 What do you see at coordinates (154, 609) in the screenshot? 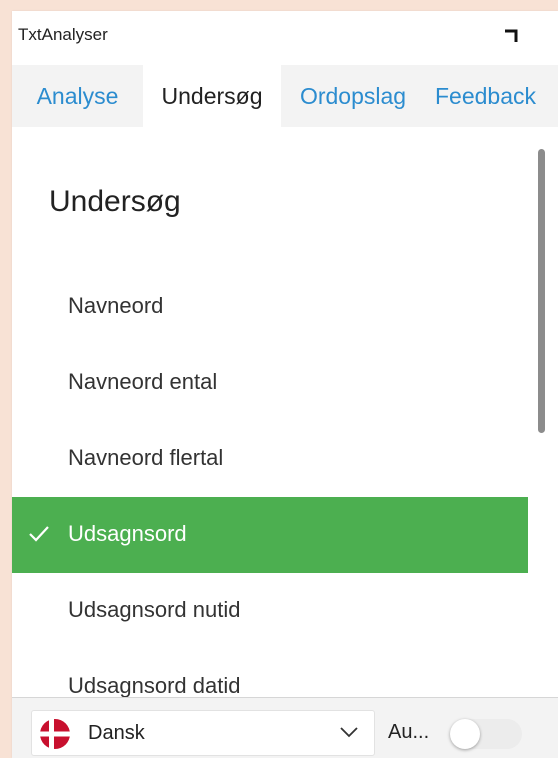
I see `list-item-label: Udsagnsord nutid` at bounding box center [154, 609].